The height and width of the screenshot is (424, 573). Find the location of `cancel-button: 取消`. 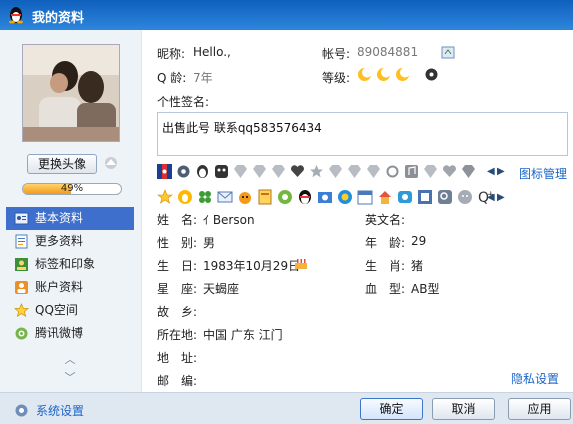

cancel-button: 取消 is located at coordinates (463, 409).